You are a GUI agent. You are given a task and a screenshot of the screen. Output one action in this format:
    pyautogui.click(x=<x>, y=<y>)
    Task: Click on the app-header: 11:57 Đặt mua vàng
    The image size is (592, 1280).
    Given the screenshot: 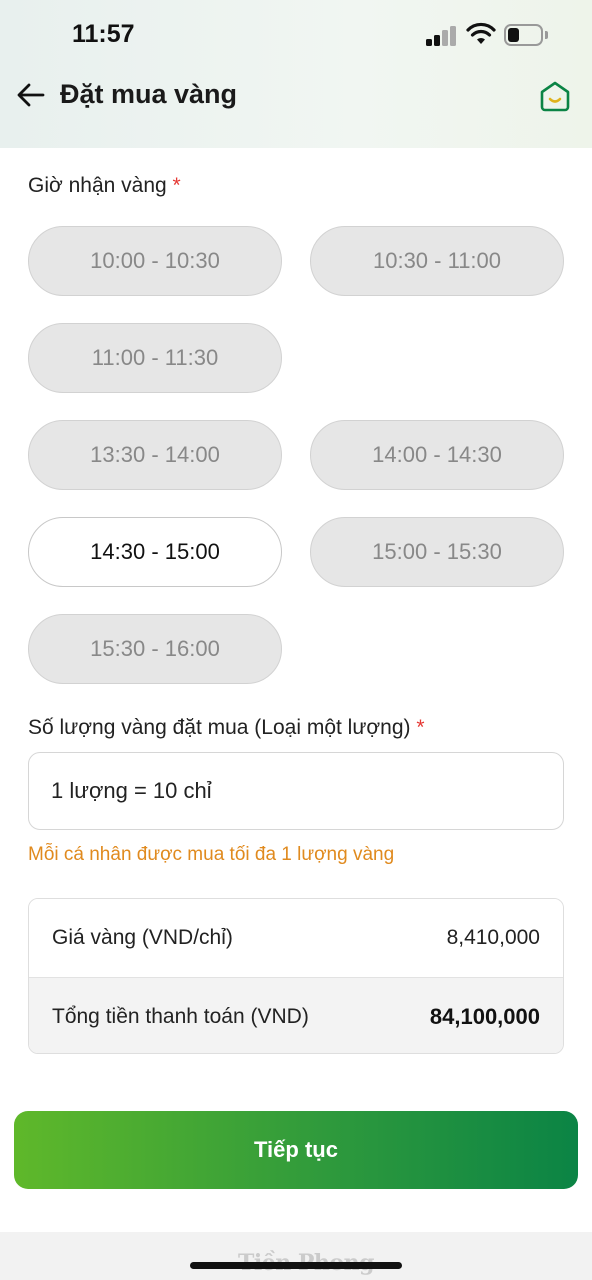 What is the action you would take?
    pyautogui.click(x=296, y=74)
    